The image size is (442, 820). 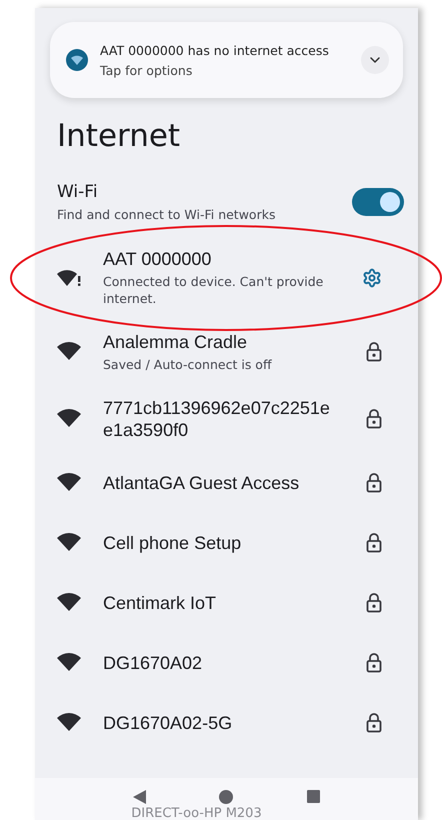 What do you see at coordinates (77, 60) in the screenshot?
I see `wifi-alert-app-icon` at bounding box center [77, 60].